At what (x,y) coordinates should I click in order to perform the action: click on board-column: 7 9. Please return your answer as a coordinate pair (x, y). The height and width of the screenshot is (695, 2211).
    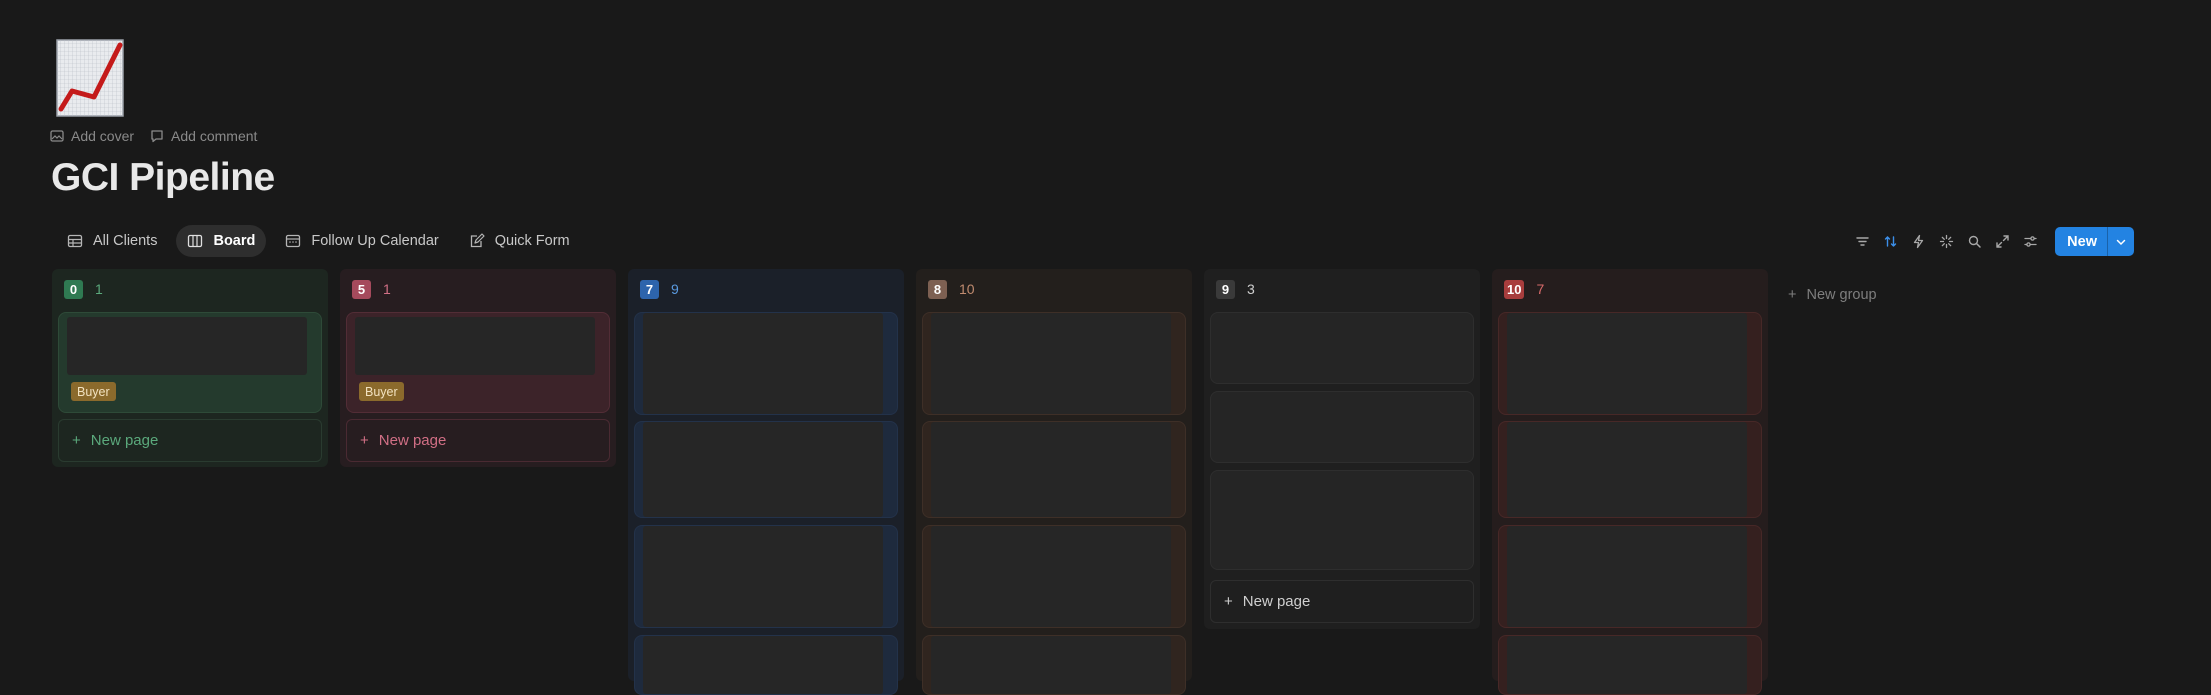
    Looking at the image, I should click on (766, 482).